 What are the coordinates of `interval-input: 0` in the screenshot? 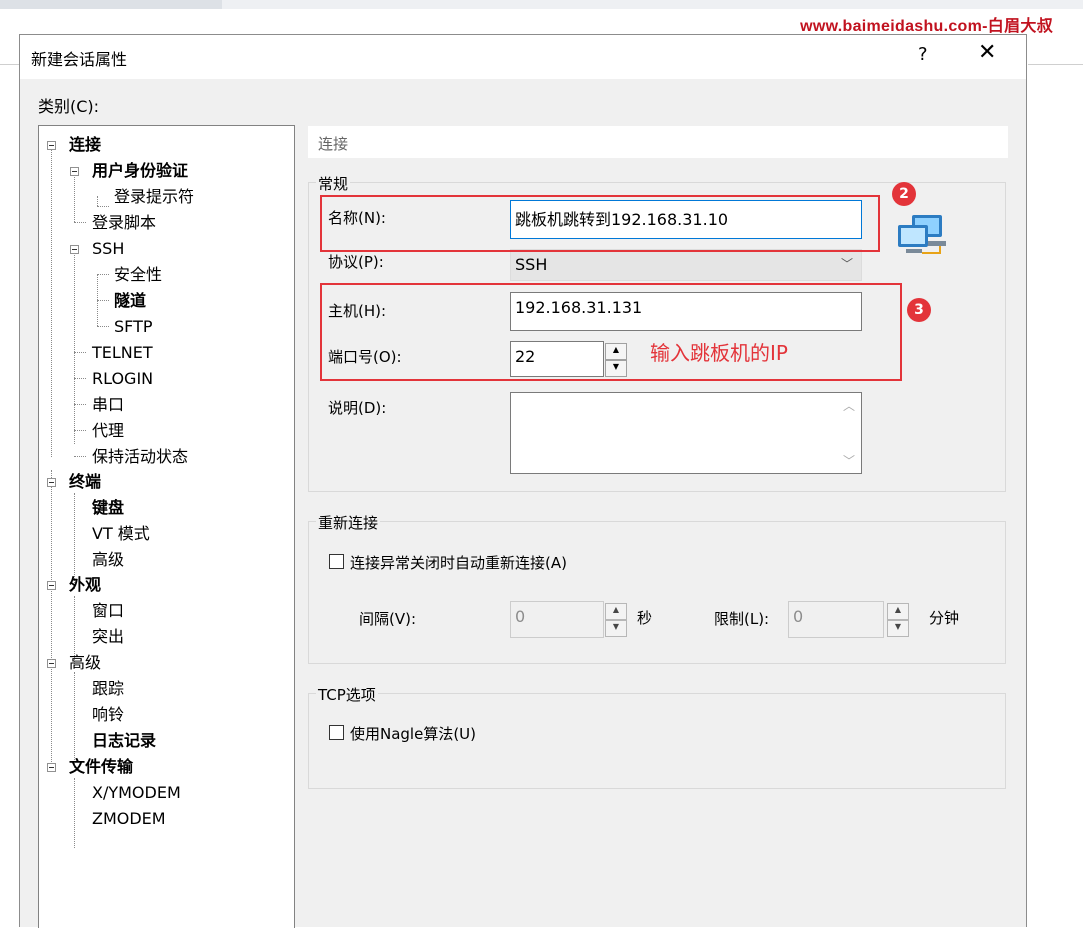 It's located at (557, 619).